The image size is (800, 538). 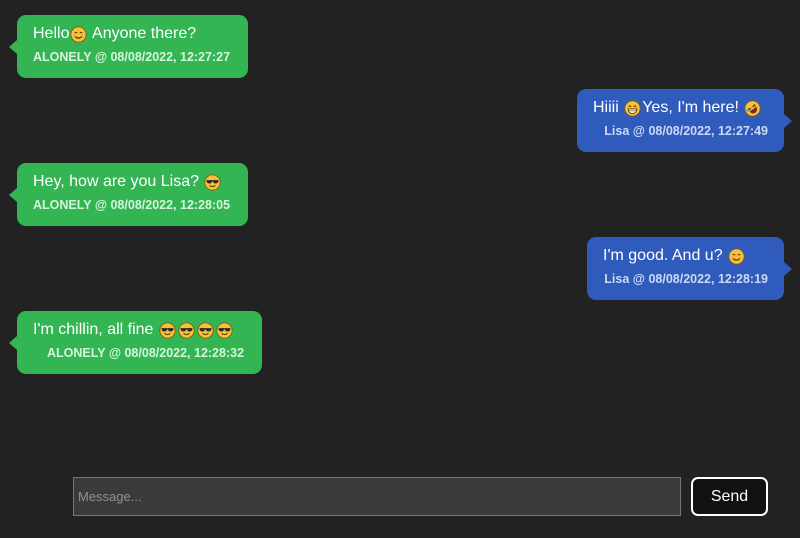 I want to click on message-text: Hey, how are you Lisa?, so click(x=132, y=182).